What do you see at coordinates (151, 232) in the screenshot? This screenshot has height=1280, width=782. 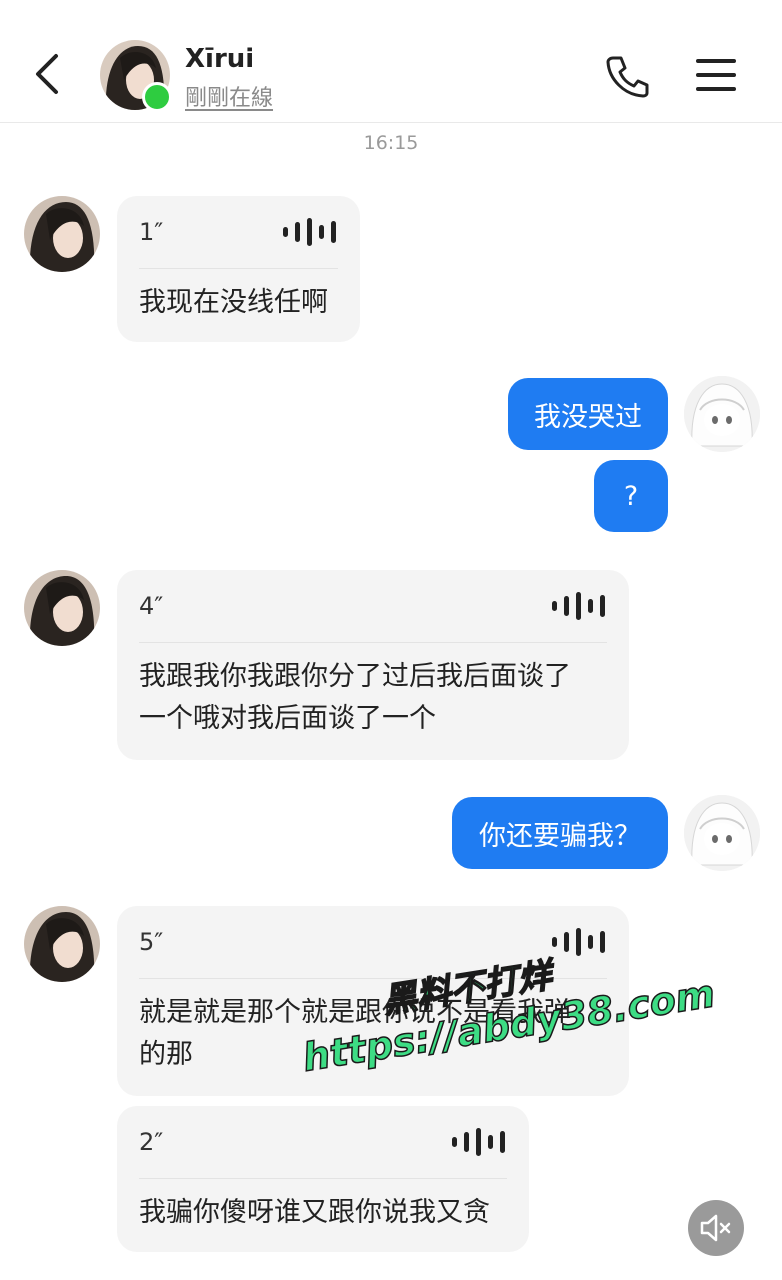 I see `voice-duration: 1″` at bounding box center [151, 232].